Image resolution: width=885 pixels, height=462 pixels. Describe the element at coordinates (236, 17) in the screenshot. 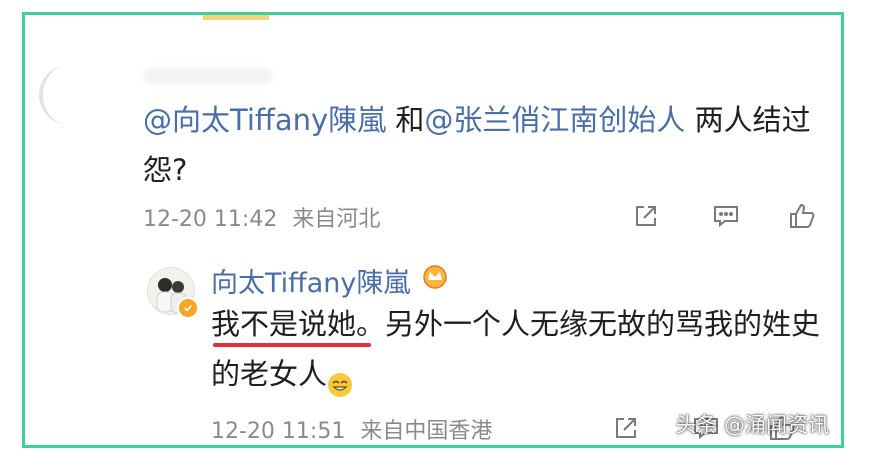

I see `top-accent-bar` at that location.